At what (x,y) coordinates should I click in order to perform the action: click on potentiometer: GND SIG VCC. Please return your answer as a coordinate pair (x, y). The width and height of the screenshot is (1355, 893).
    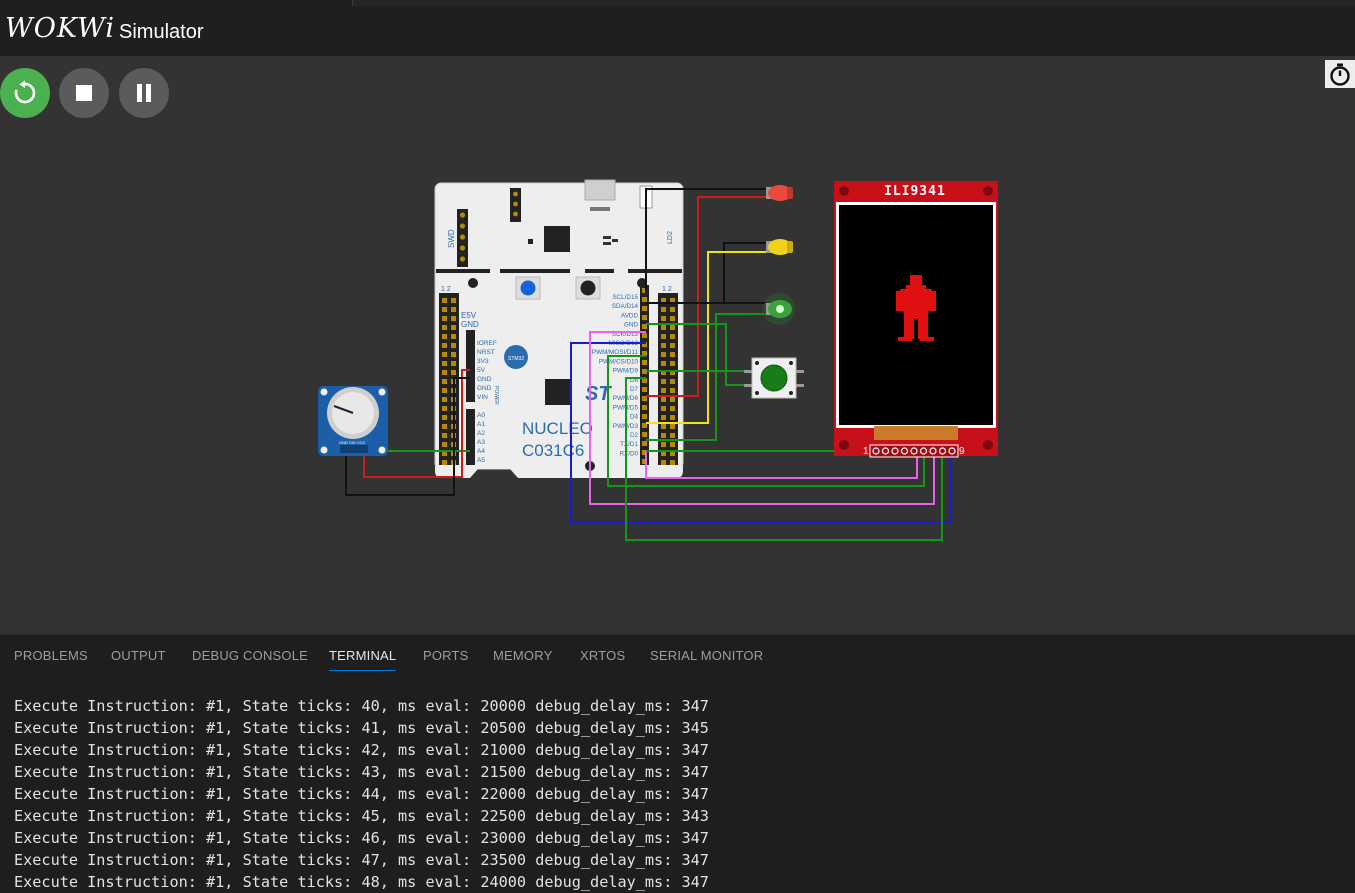
    Looking at the image, I should click on (353, 421).